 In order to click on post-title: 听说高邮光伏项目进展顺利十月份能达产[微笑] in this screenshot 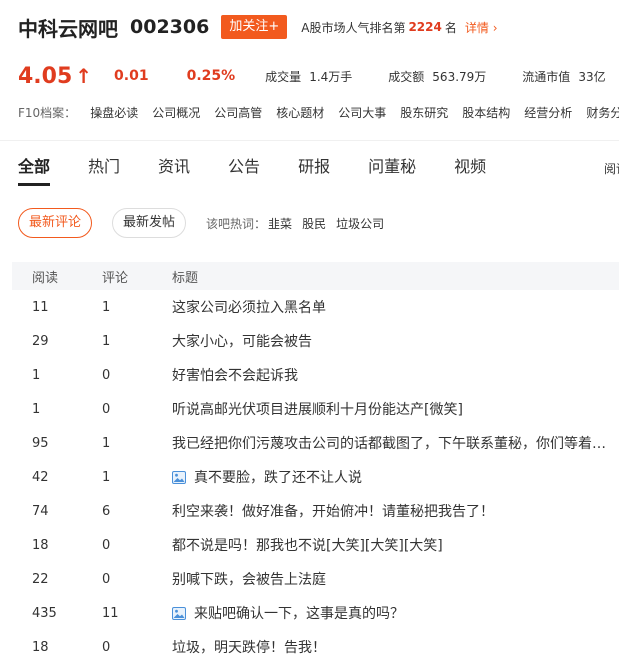, I will do `click(317, 410)`.